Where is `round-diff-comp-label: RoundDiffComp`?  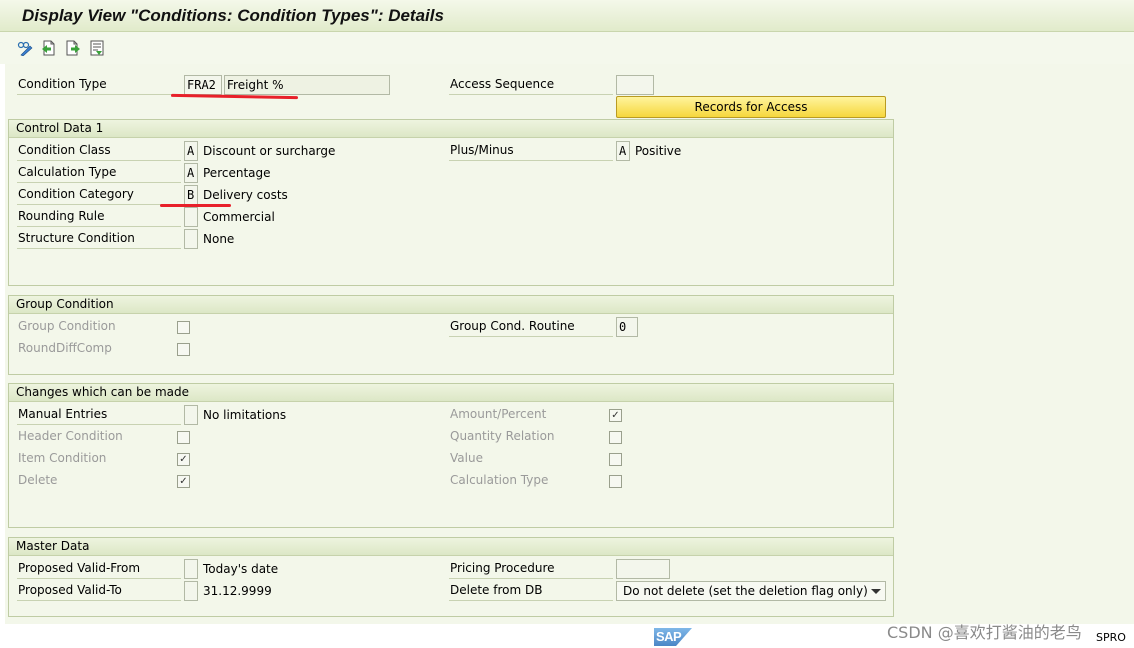
round-diff-comp-label: RoundDiffComp is located at coordinates (65, 348).